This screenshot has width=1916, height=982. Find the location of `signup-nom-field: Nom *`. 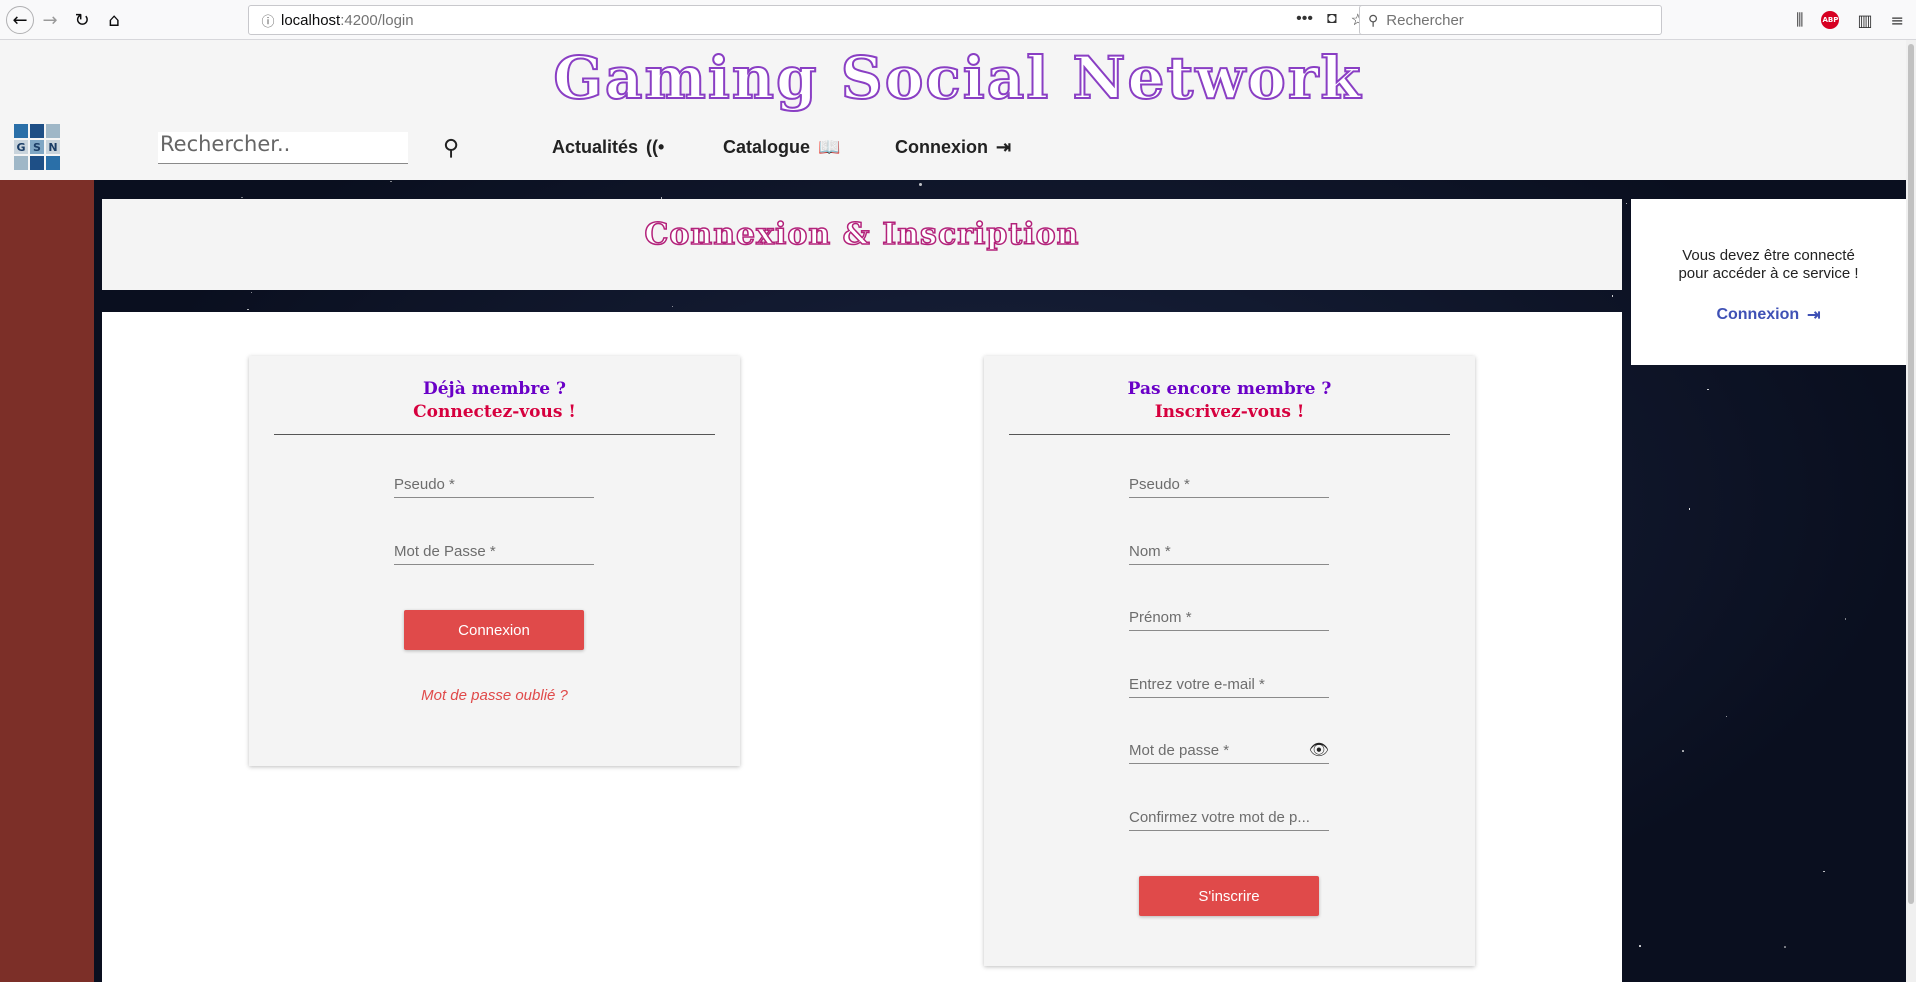

signup-nom-field: Nom * is located at coordinates (1229, 553).